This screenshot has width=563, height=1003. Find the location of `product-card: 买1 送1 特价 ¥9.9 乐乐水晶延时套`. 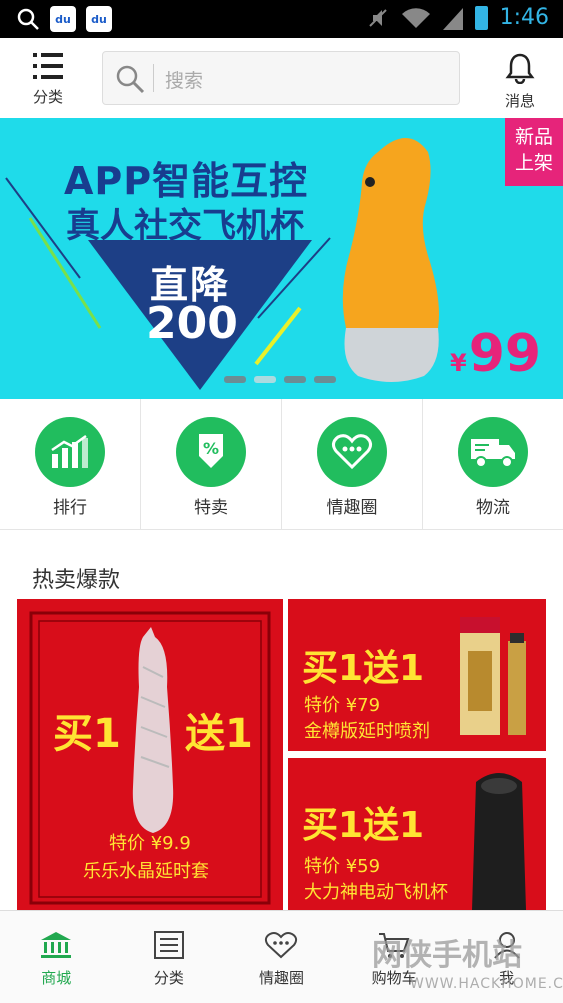

product-card: 买1 送1 特价 ¥9.9 乐乐水晶延时套 is located at coordinates (150, 754).